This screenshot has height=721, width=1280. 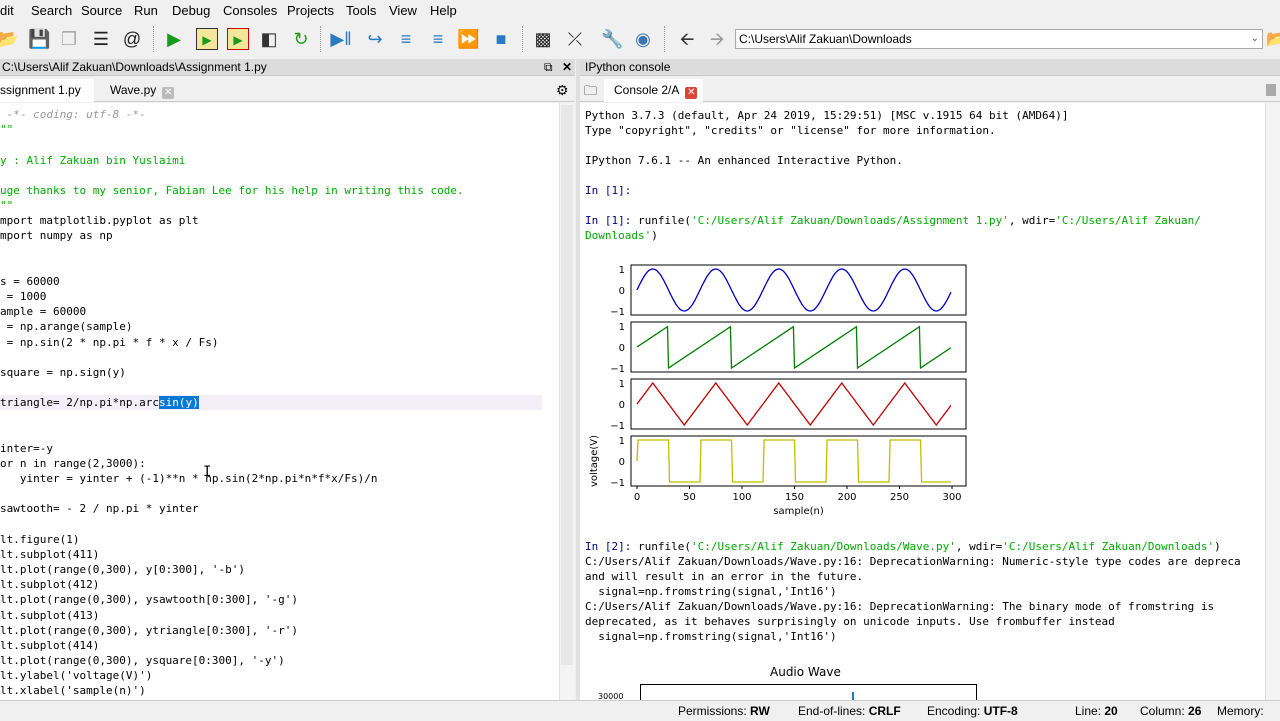 What do you see at coordinates (438, 39) in the screenshot?
I see `step-return-icon: ≡` at bounding box center [438, 39].